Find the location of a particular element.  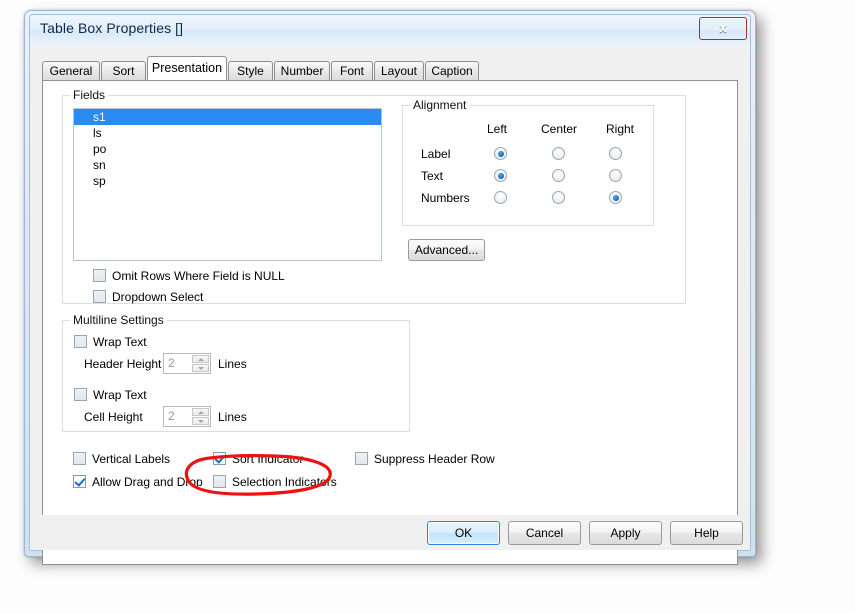

fields-listbox: s1 ls po sn sp is located at coordinates (227, 184).